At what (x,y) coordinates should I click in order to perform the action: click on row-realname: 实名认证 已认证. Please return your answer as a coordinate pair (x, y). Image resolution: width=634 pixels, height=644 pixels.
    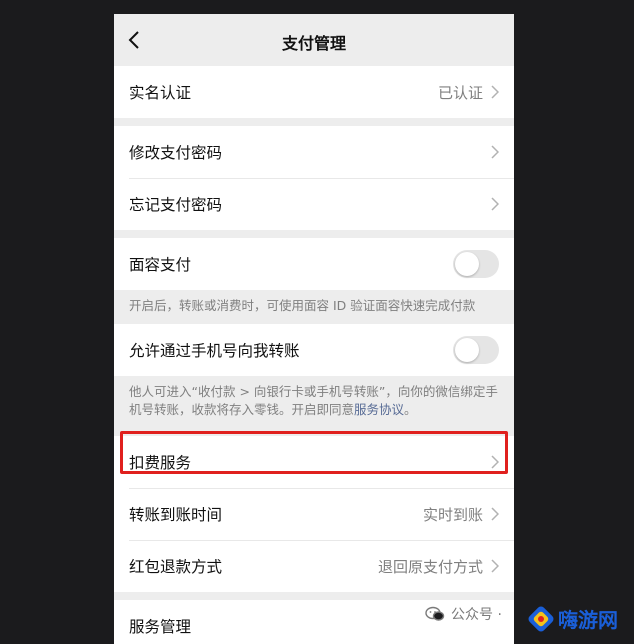
    Looking at the image, I should click on (314, 92).